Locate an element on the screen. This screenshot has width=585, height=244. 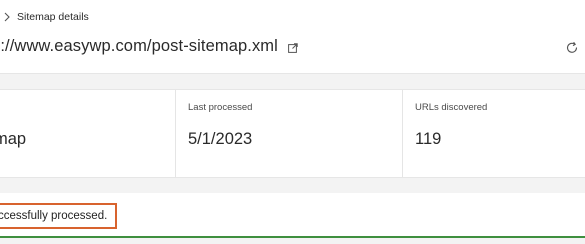
stat-last-processed: Last processed 5/1/2023 is located at coordinates (289, 133).